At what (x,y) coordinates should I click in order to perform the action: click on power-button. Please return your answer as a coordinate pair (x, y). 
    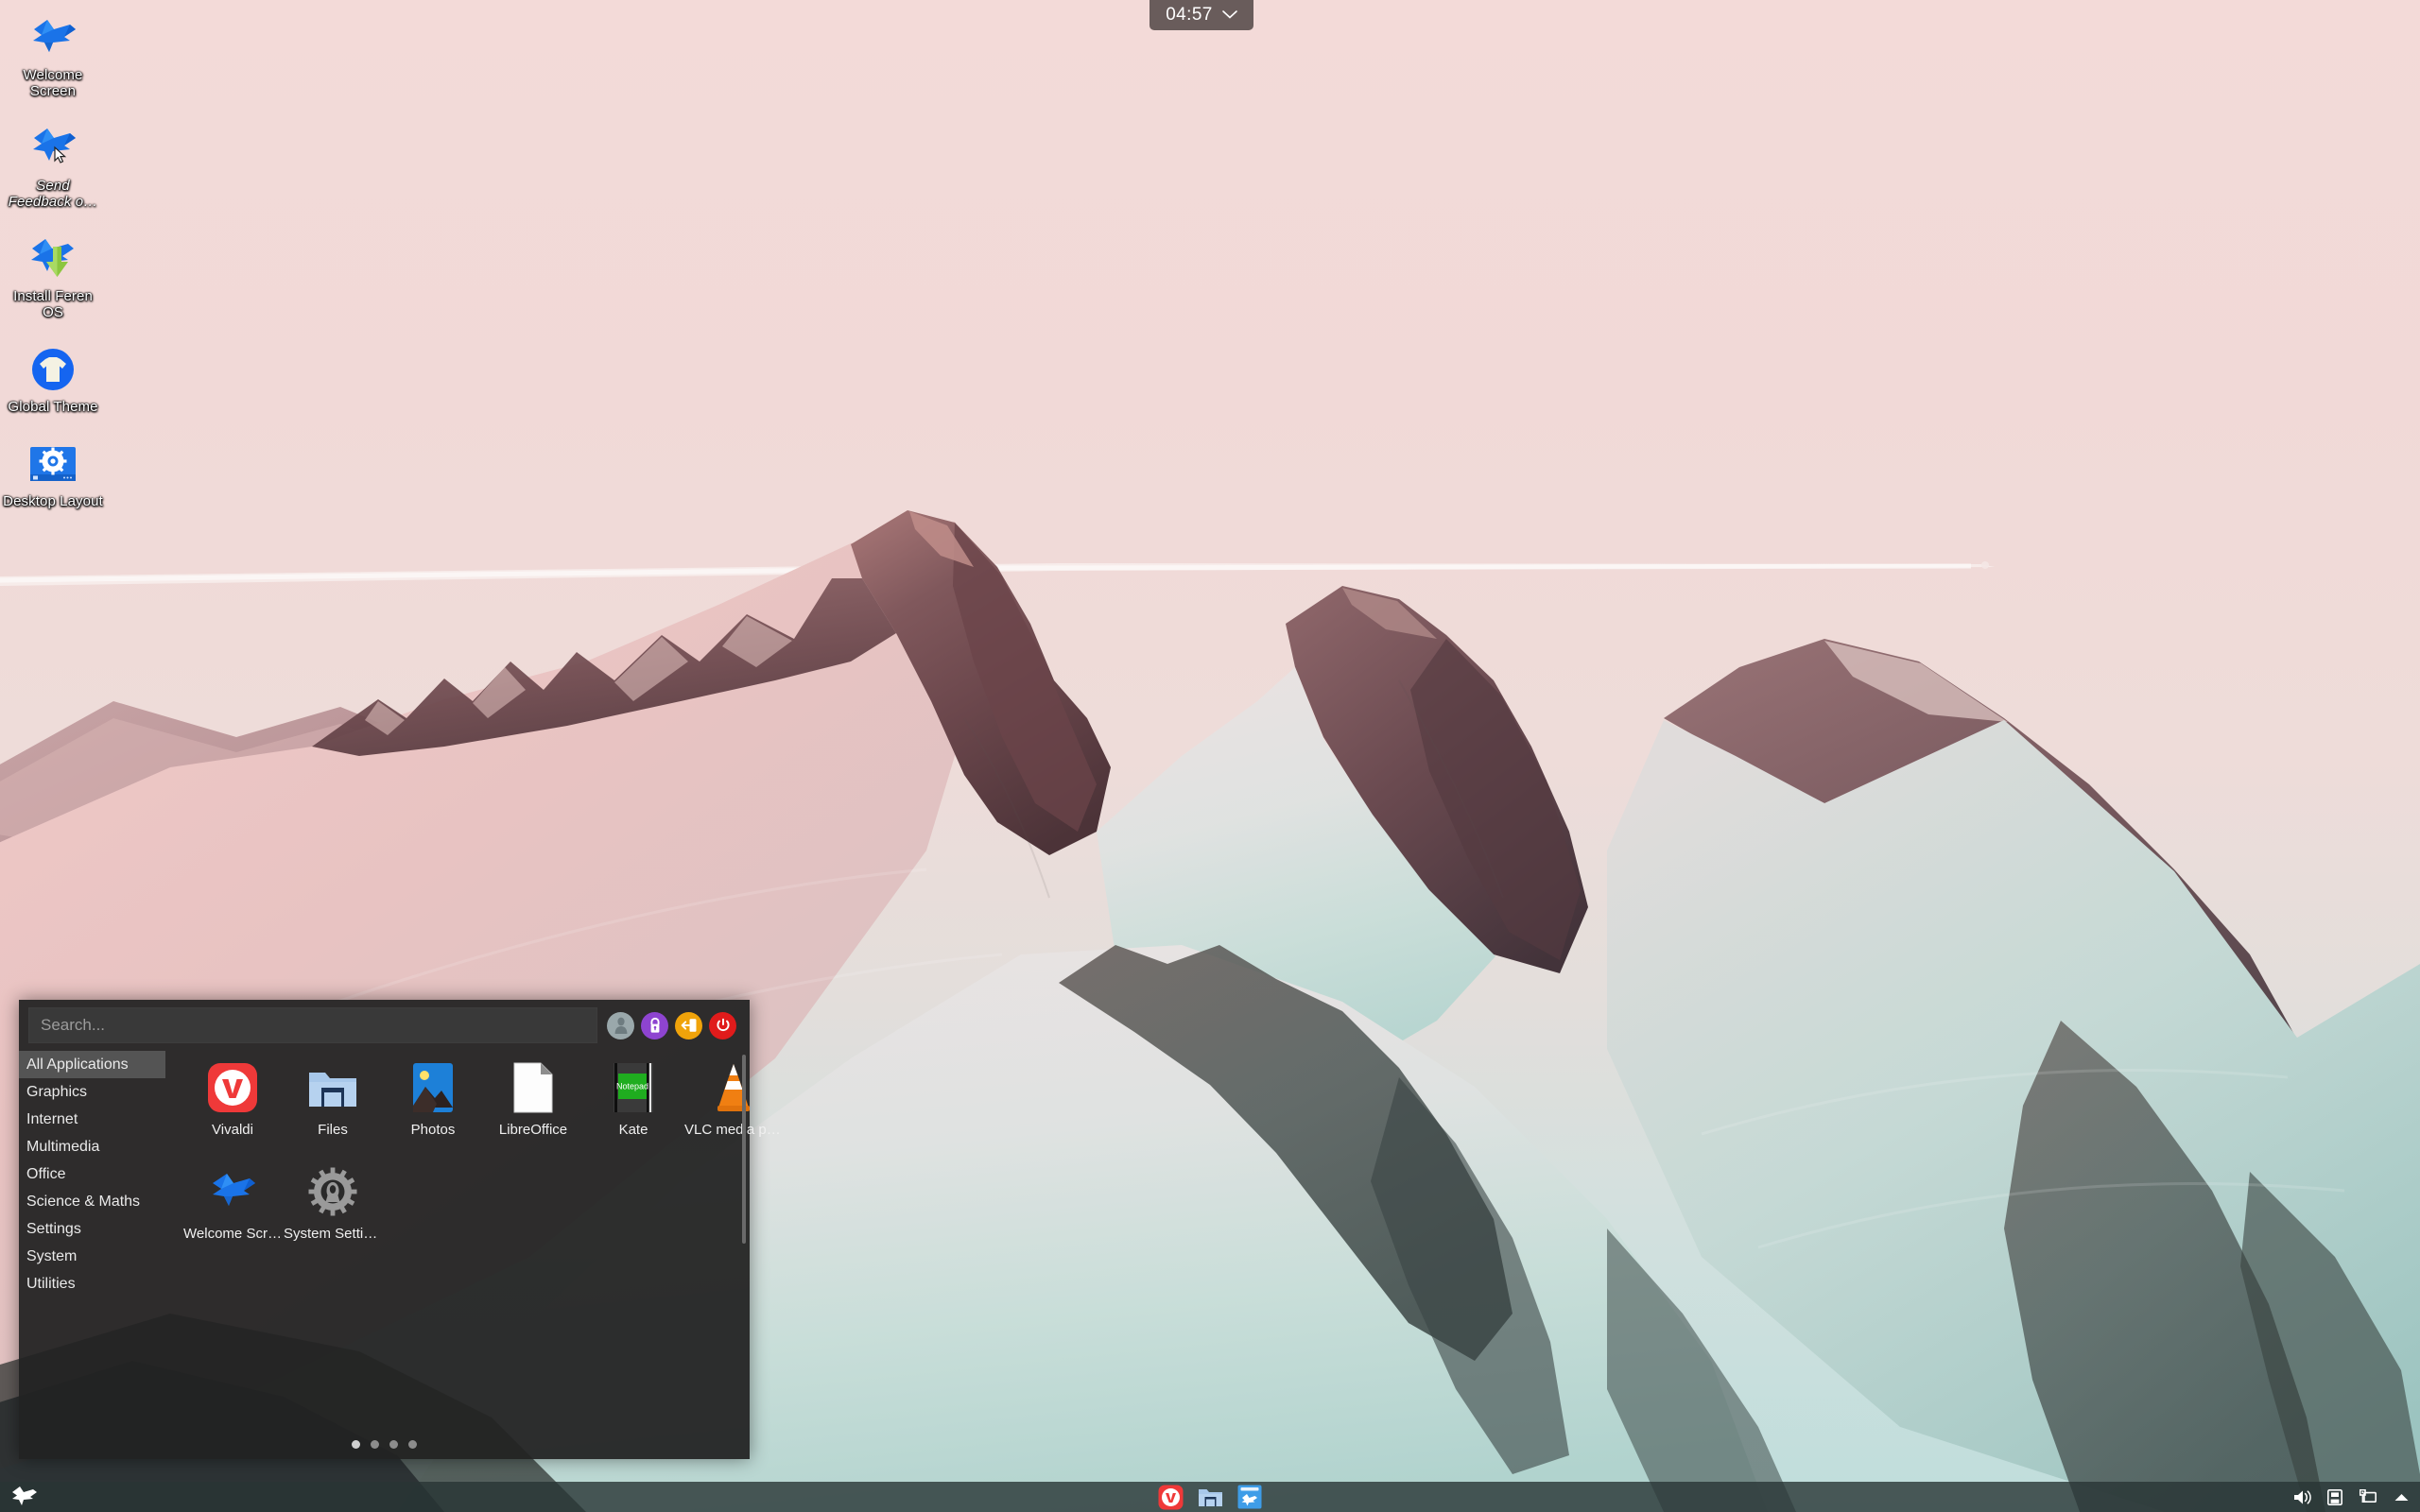
    Looking at the image, I should click on (722, 1025).